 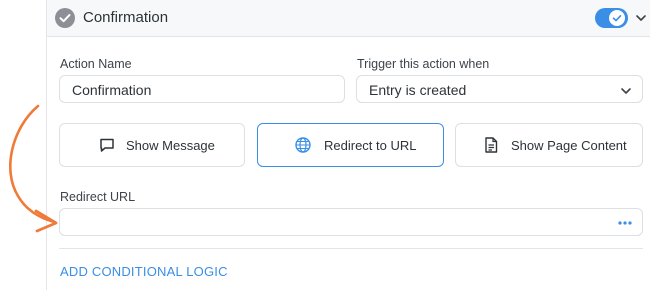 What do you see at coordinates (491, 145) in the screenshot?
I see `document-icon` at bounding box center [491, 145].